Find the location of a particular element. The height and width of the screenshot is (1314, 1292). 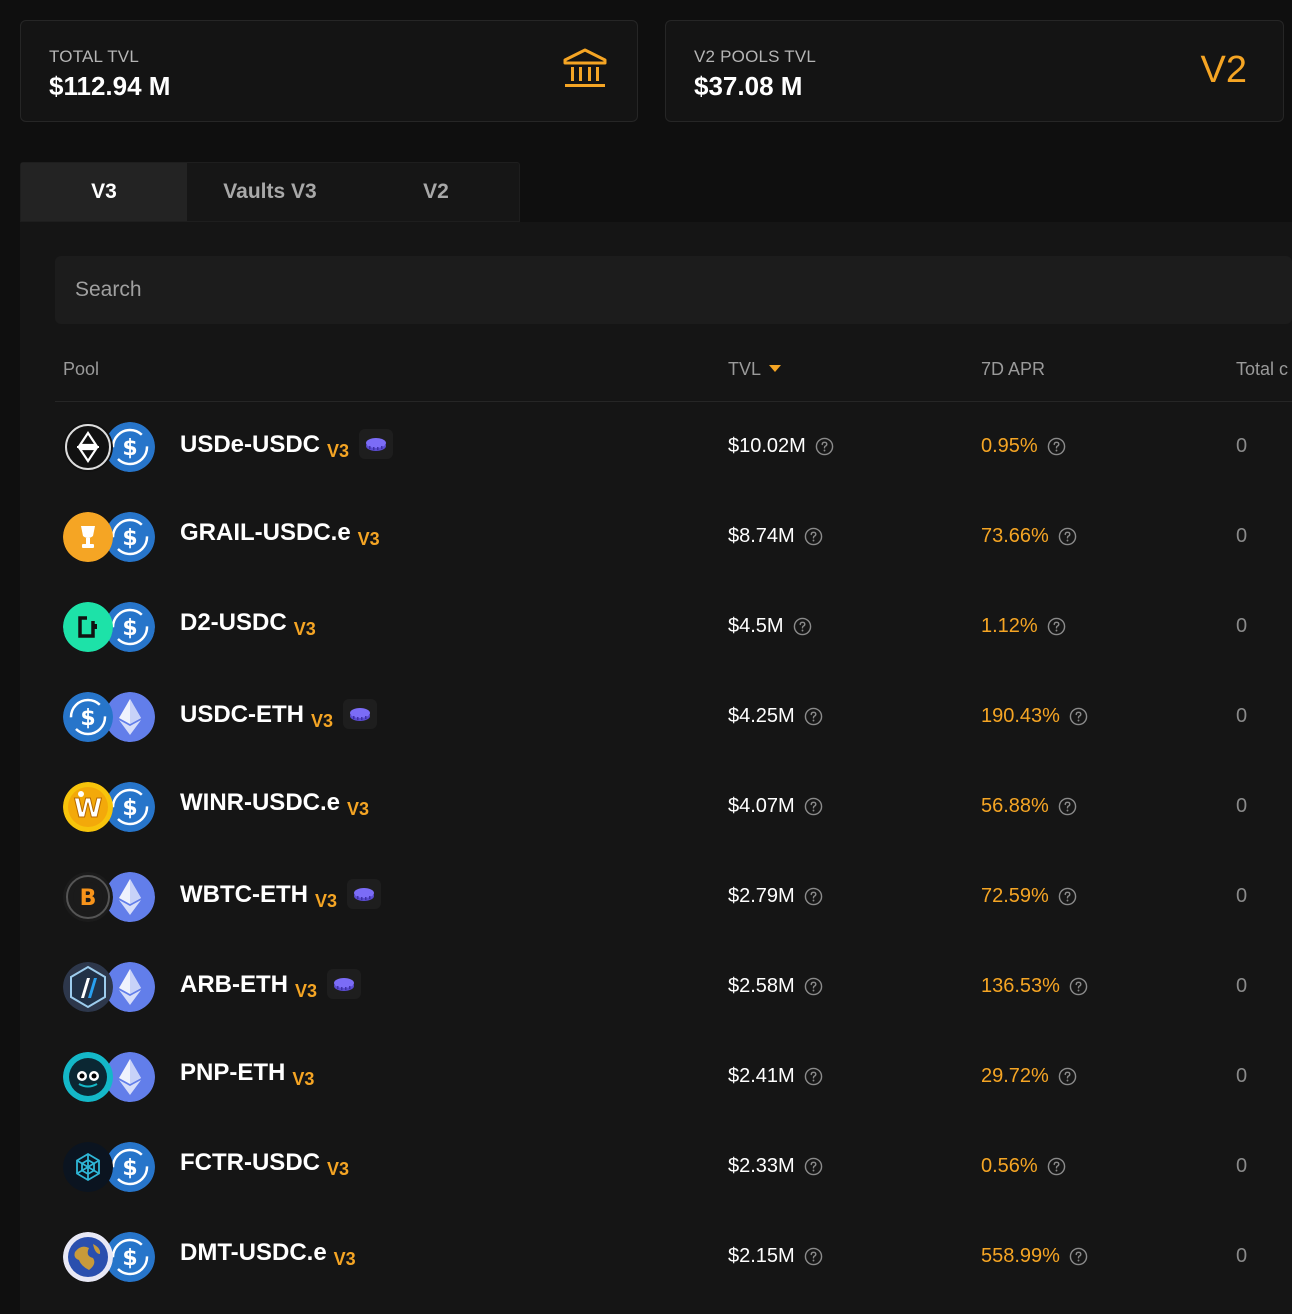

tvl-cell: $10.02M is located at coordinates (781, 446).